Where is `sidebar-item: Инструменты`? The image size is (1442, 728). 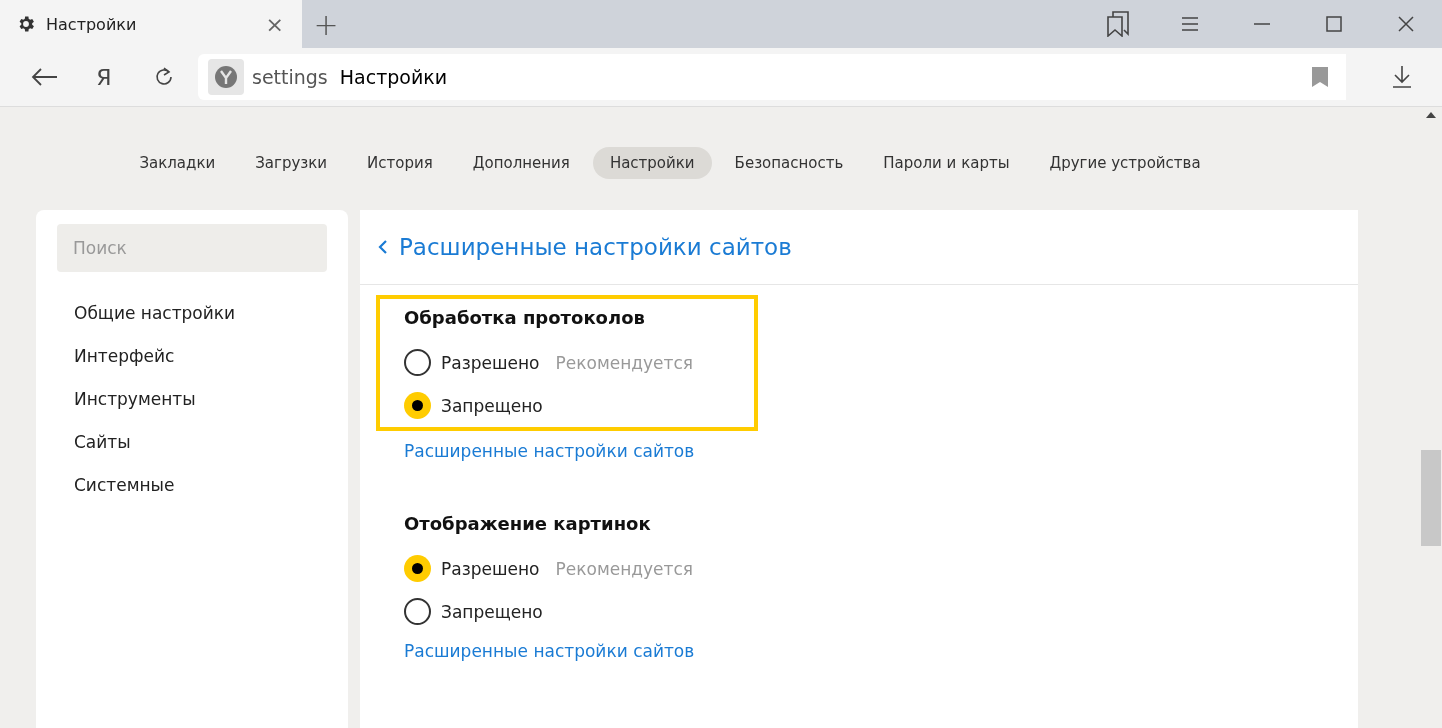 sidebar-item: Инструменты is located at coordinates (192, 399).